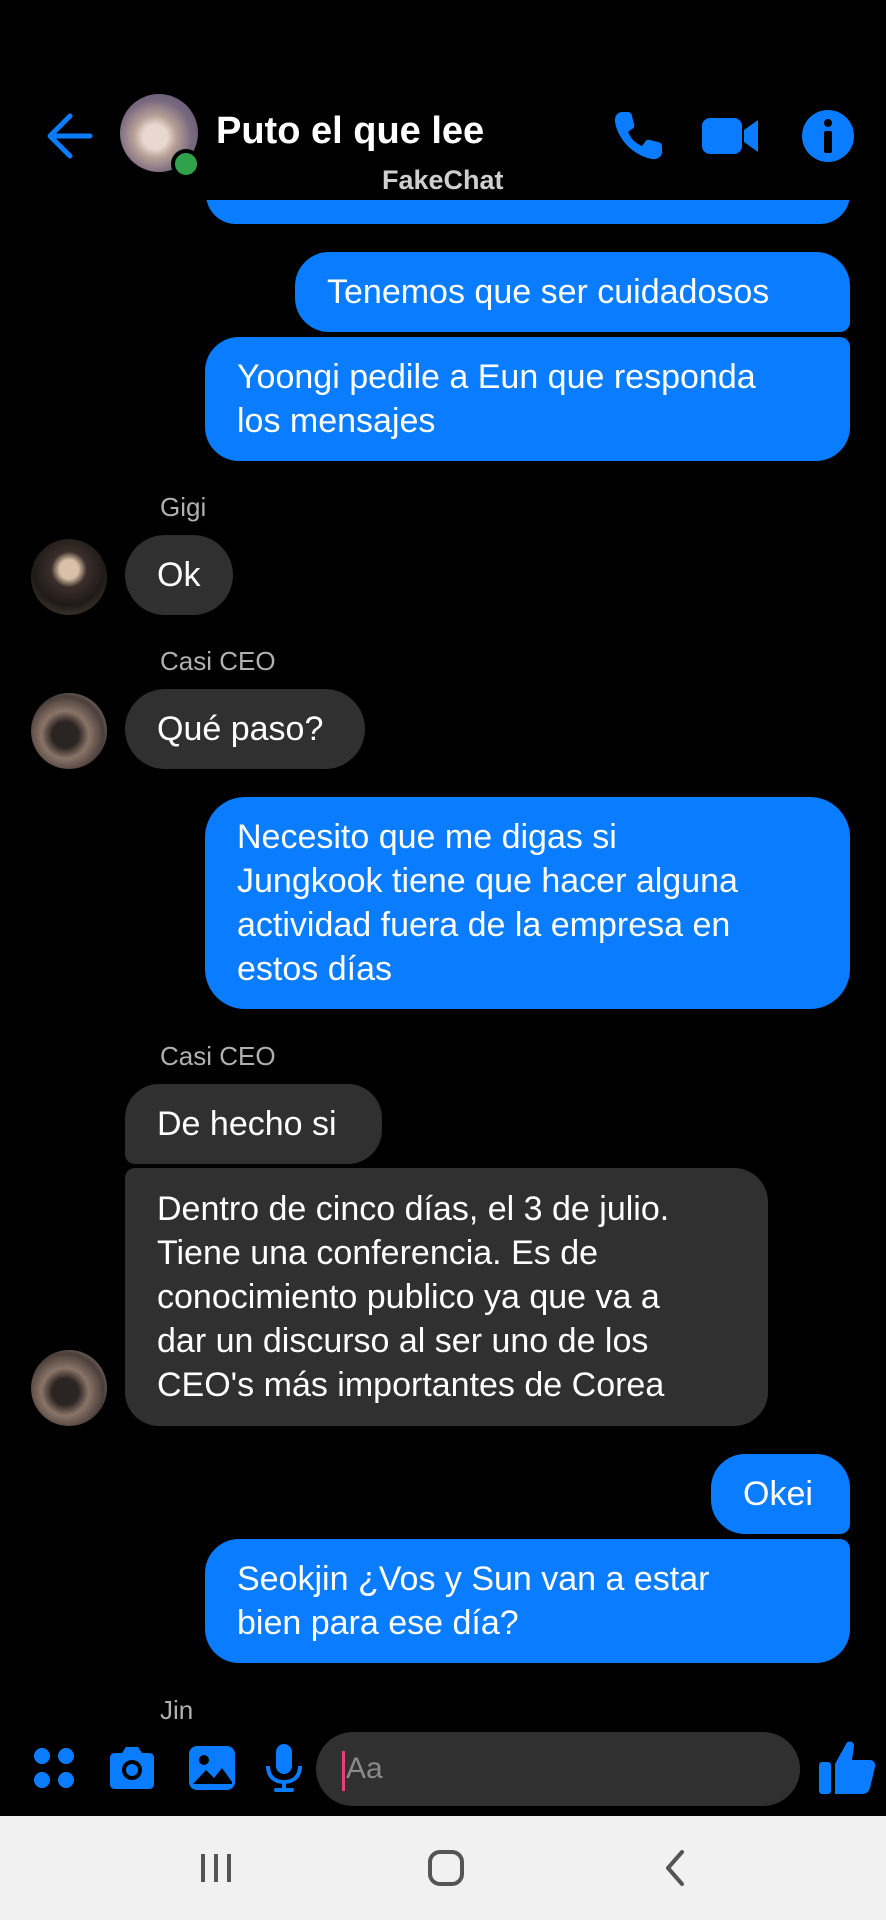 Image resolution: width=886 pixels, height=1920 pixels. What do you see at coordinates (216, 1868) in the screenshot?
I see `recent-apps-icon` at bounding box center [216, 1868].